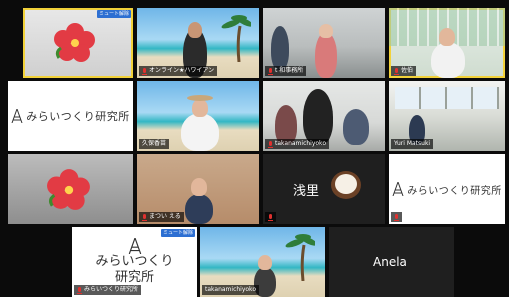 The image size is (509, 297). I want to click on video-tile-office-raise: t 和事務所, so click(324, 43).